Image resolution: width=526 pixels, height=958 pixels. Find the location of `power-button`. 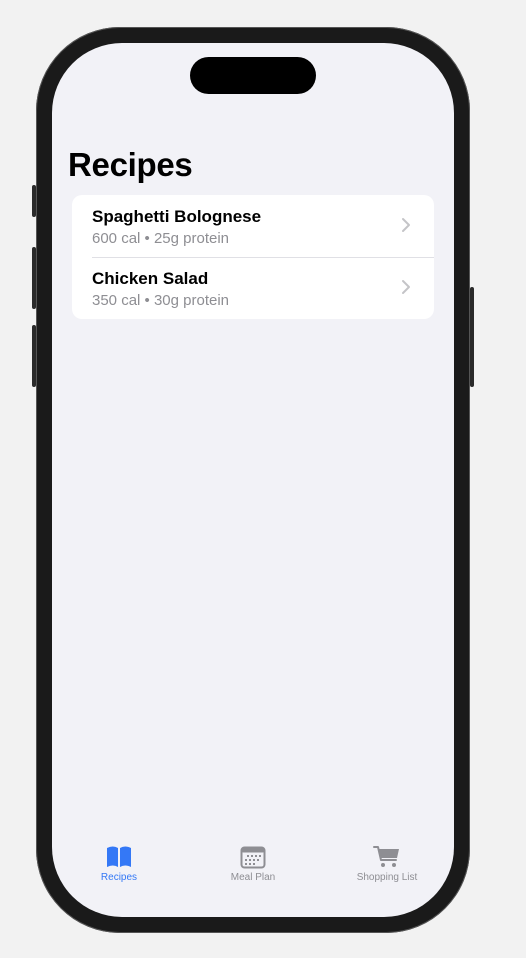

power-button is located at coordinates (472, 337).